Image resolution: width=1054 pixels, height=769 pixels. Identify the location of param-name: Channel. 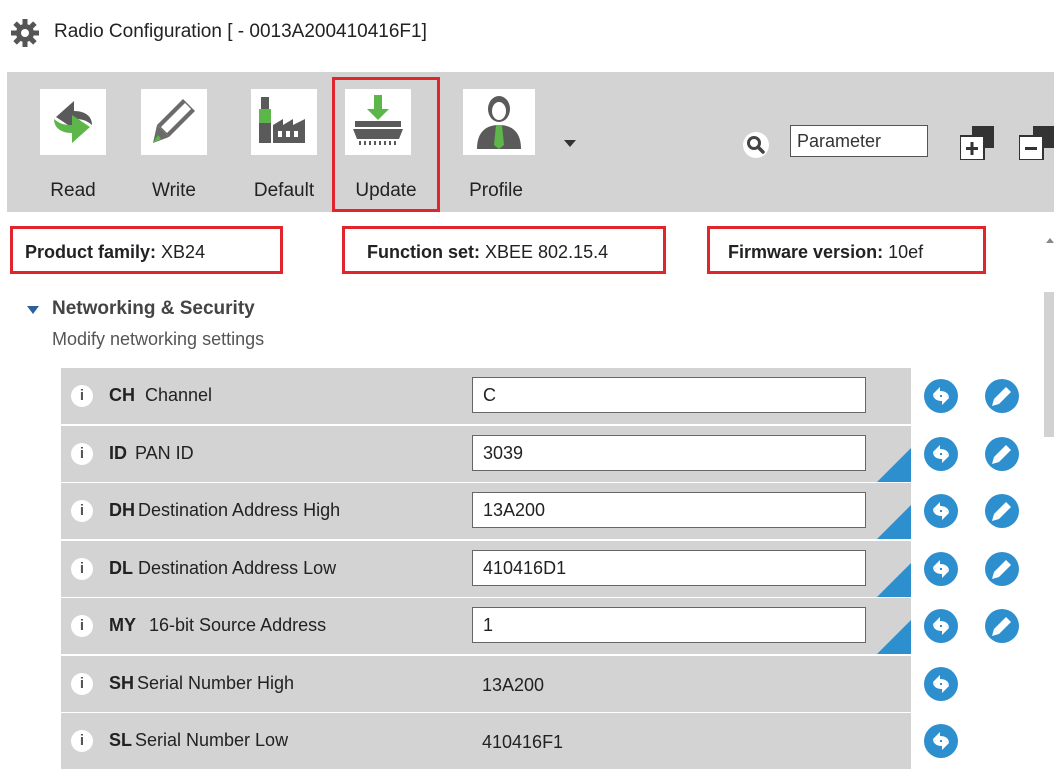
(179, 395).